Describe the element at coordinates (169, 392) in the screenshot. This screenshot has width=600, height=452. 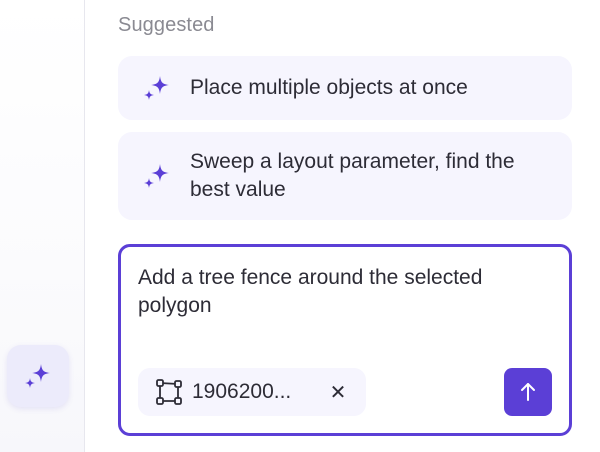
I see `polygon-icon` at that location.